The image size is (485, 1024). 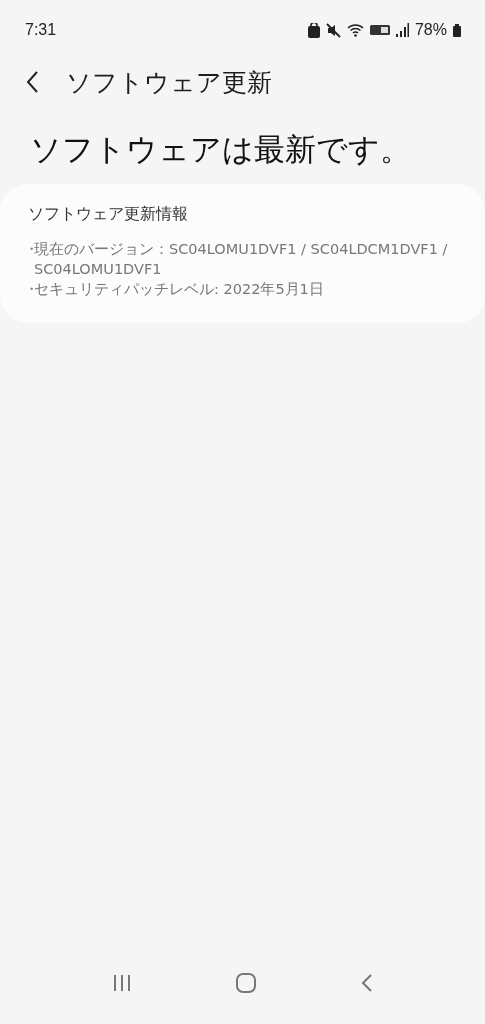 I want to click on back-button, so click(x=32, y=82).